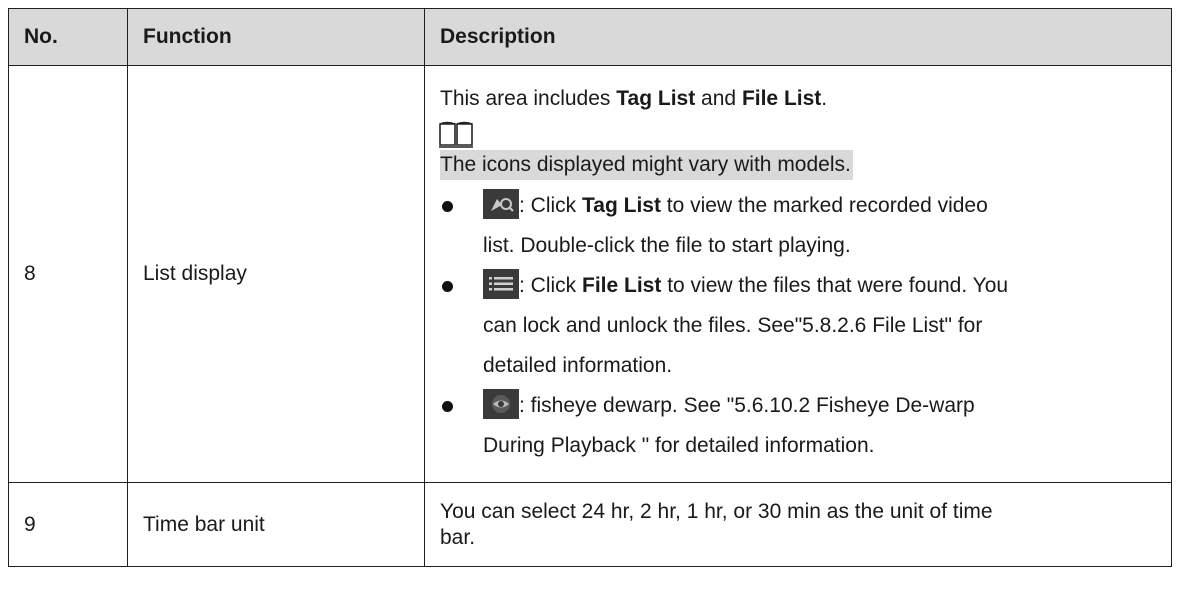 The image size is (1178, 615). Describe the element at coordinates (68, 524) in the screenshot. I see `row-number: 9` at that location.